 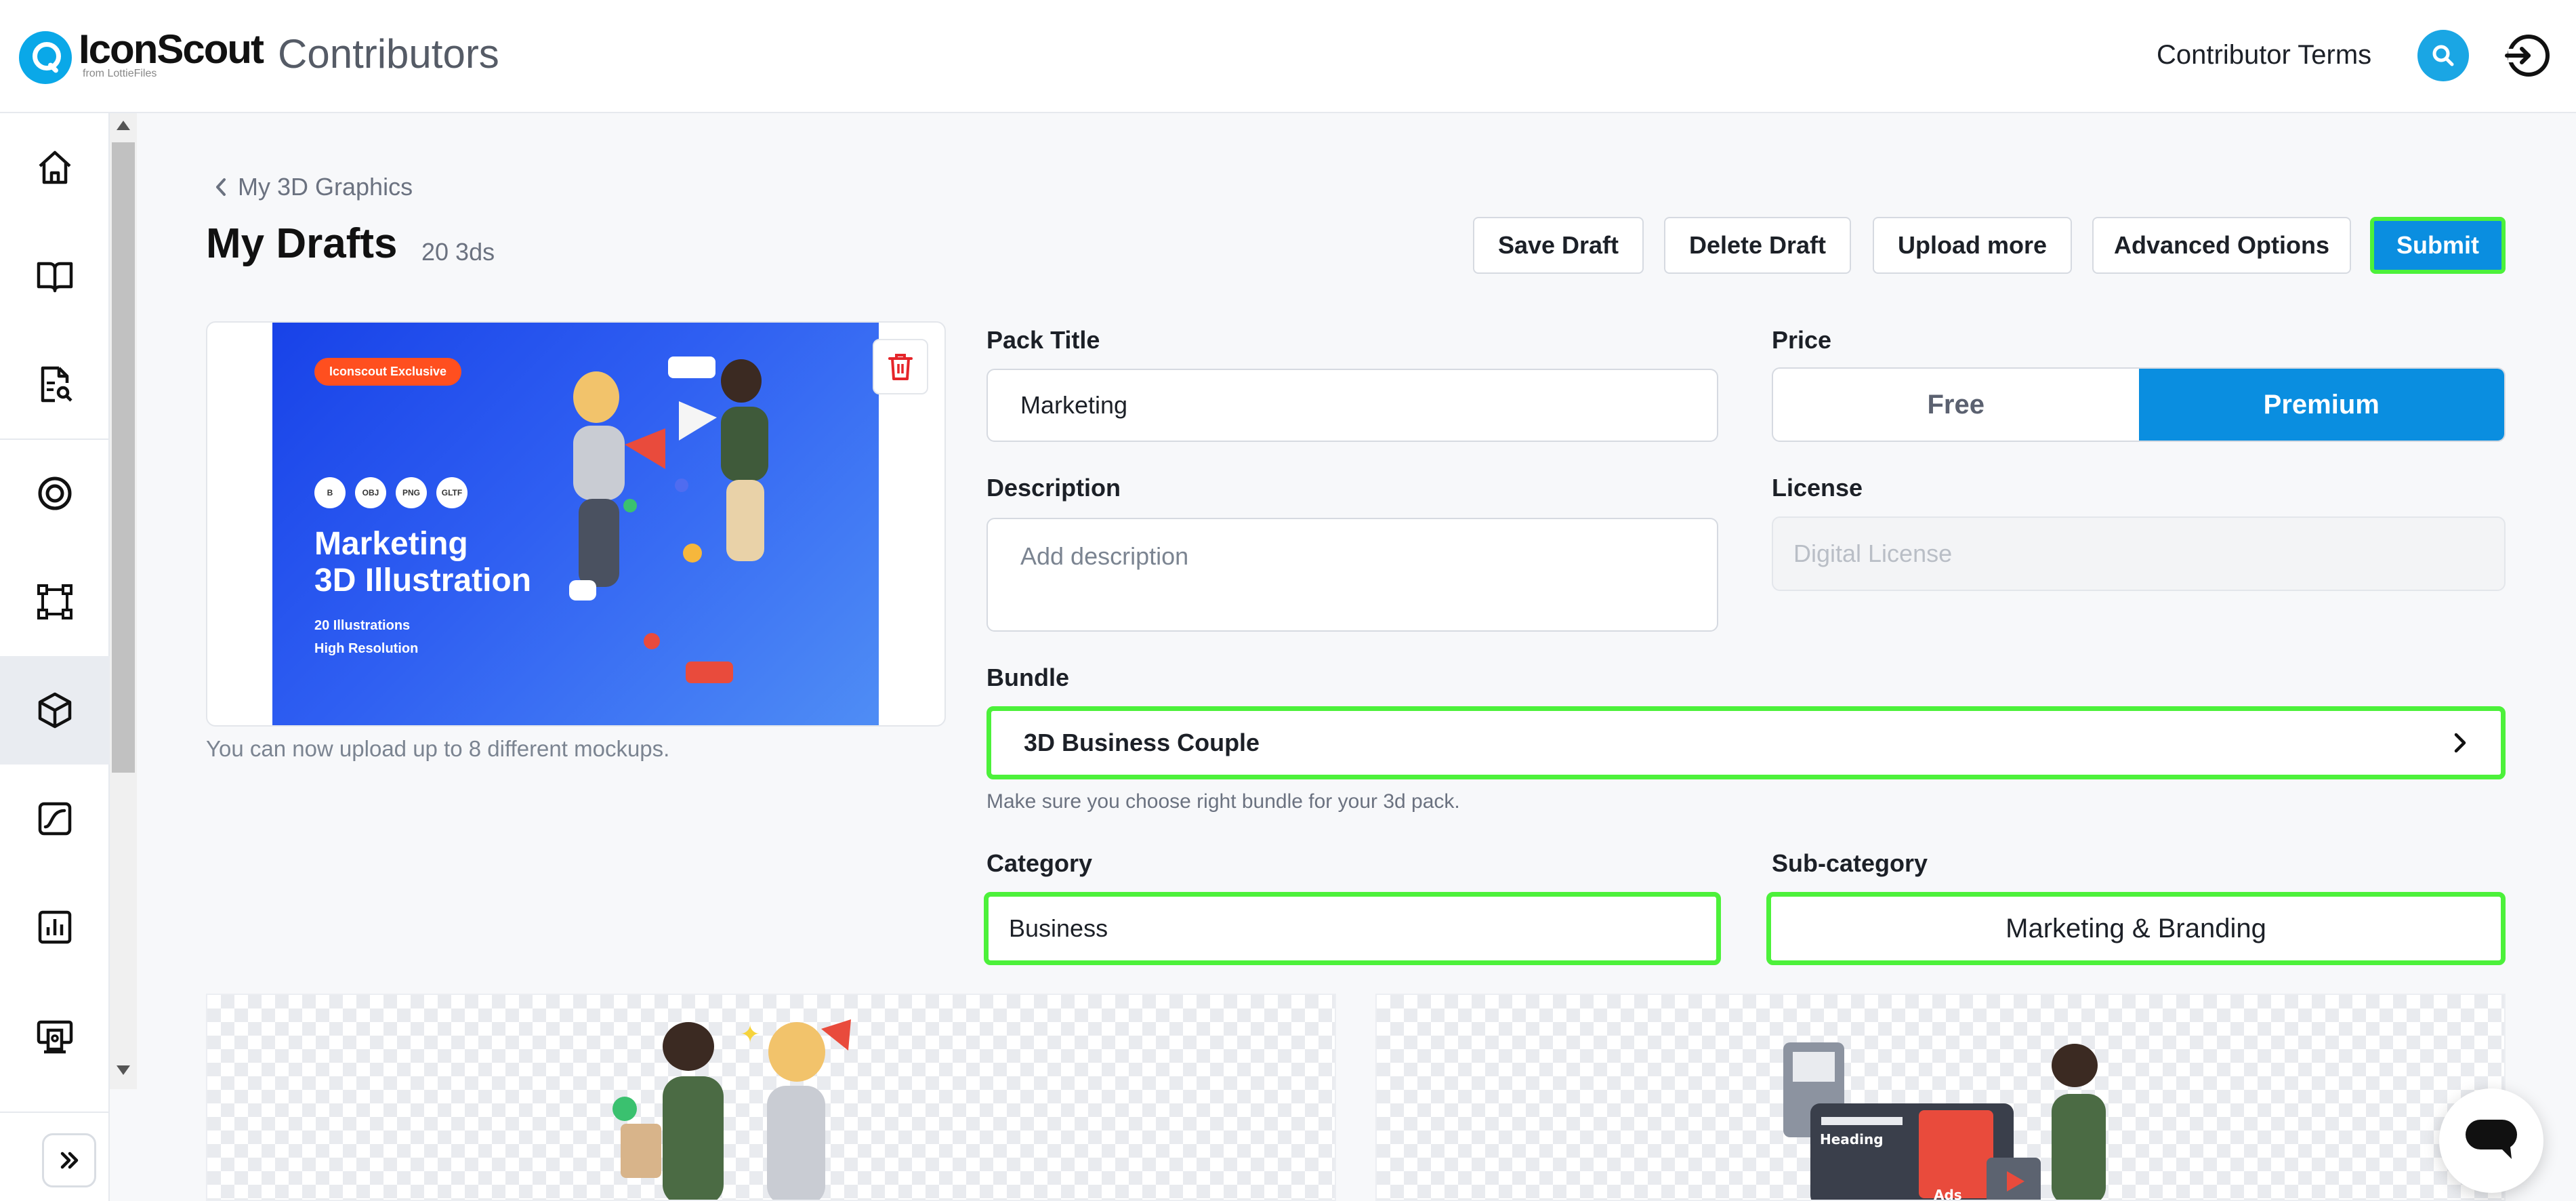 I want to click on iconscout-logo: IconScout from LottieFiles, so click(x=141, y=55).